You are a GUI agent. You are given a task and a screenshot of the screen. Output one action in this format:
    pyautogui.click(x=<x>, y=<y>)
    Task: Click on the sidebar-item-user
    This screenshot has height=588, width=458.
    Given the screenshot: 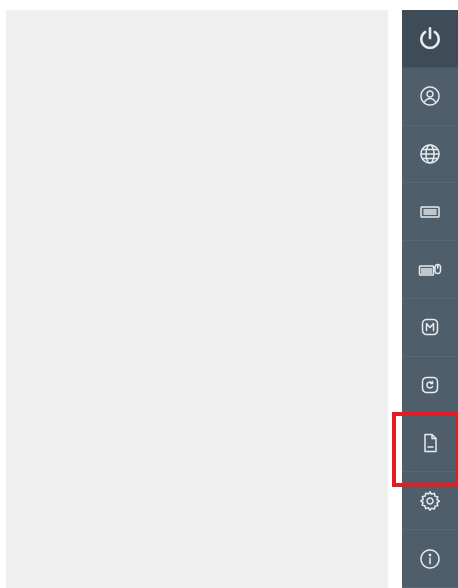 What is the action you would take?
    pyautogui.click(x=430, y=97)
    